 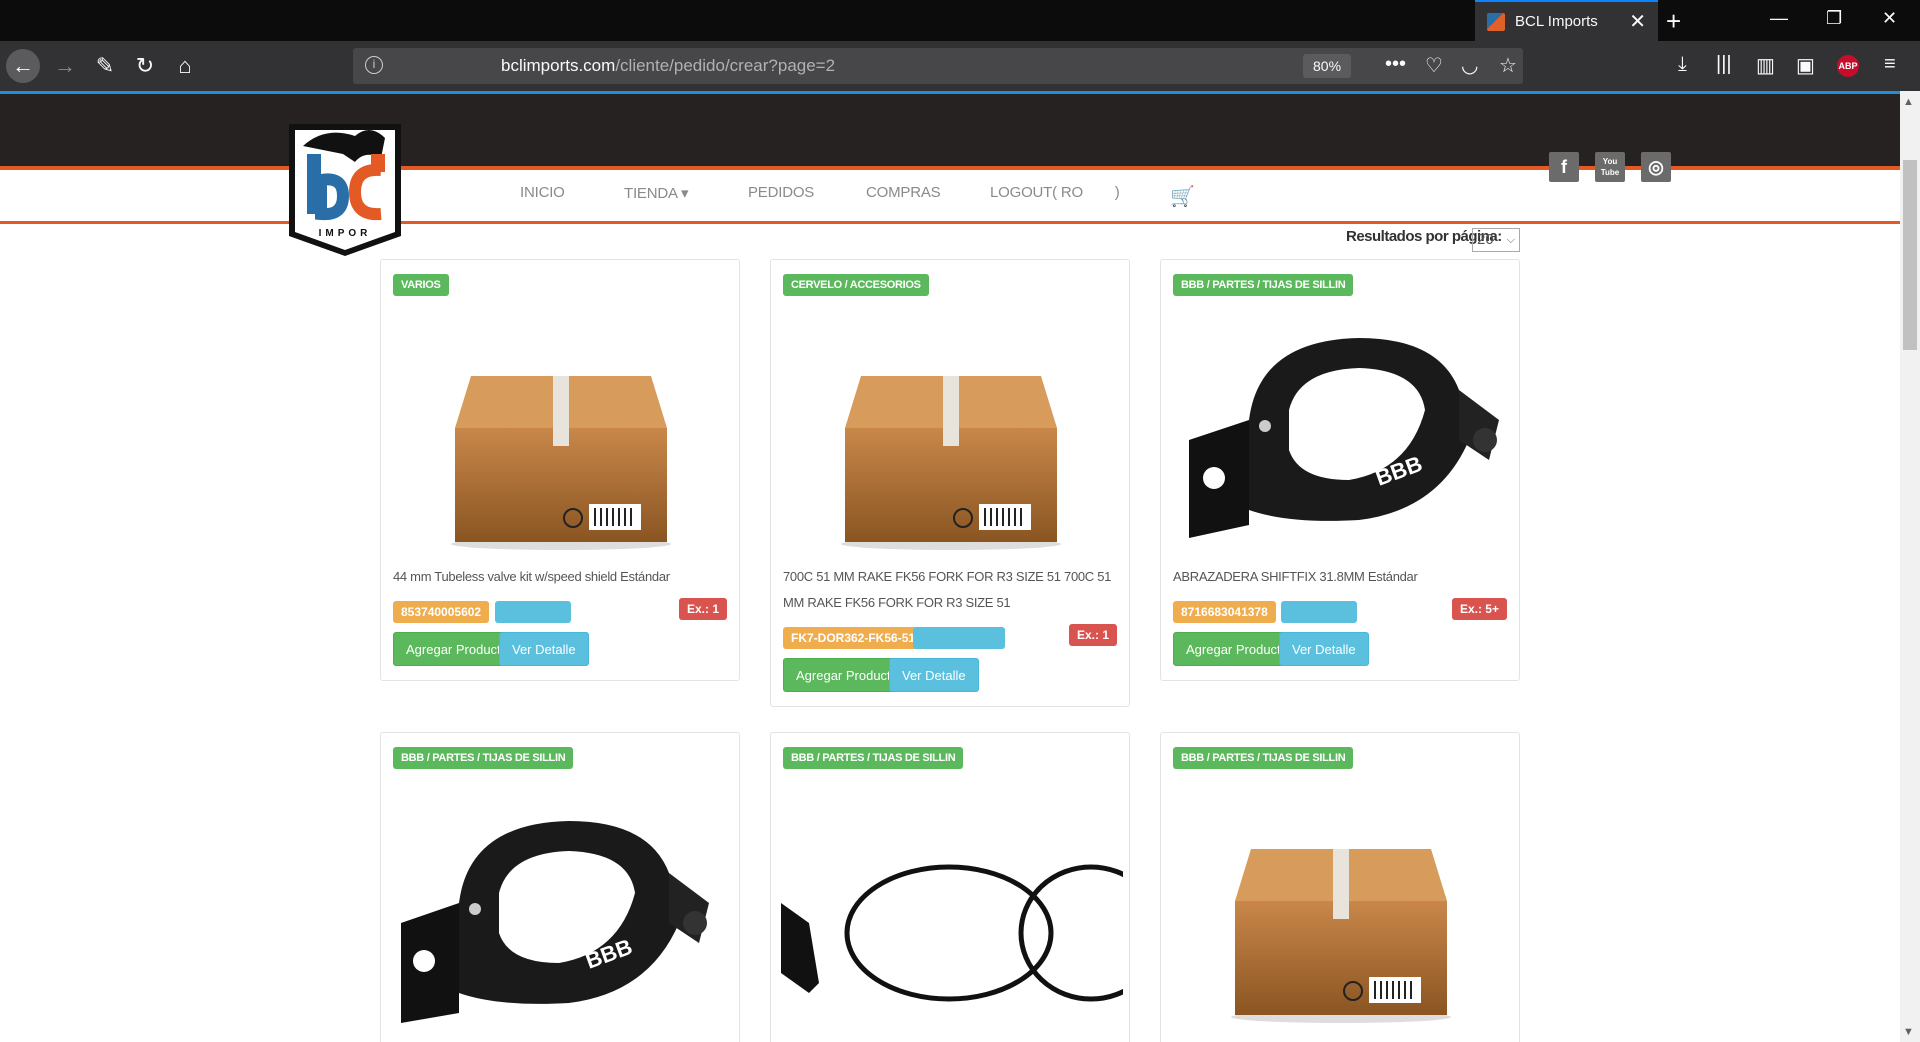 I want to click on minimize-icon: —, so click(x=1779, y=18).